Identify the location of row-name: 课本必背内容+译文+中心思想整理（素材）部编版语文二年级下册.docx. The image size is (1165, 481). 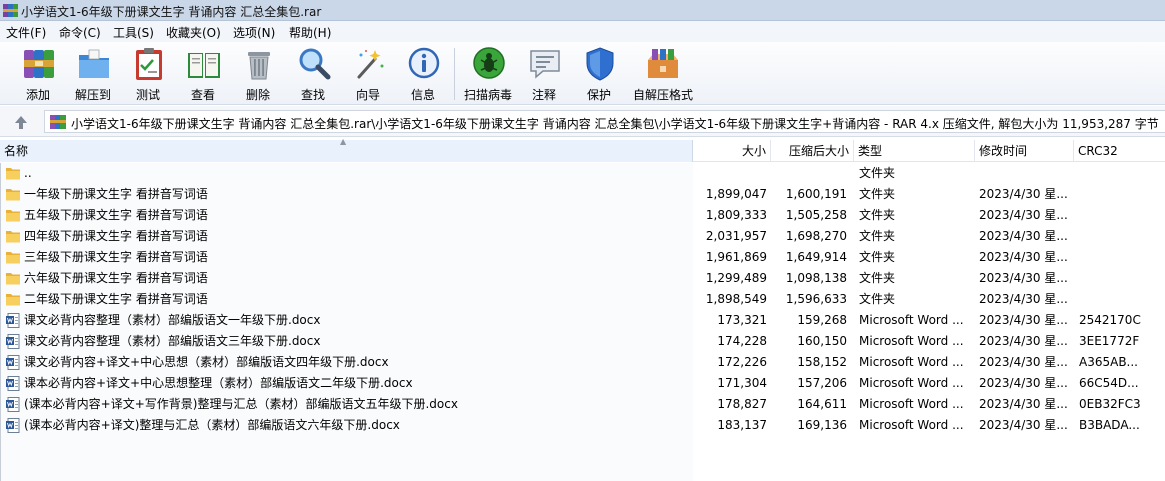
(218, 383).